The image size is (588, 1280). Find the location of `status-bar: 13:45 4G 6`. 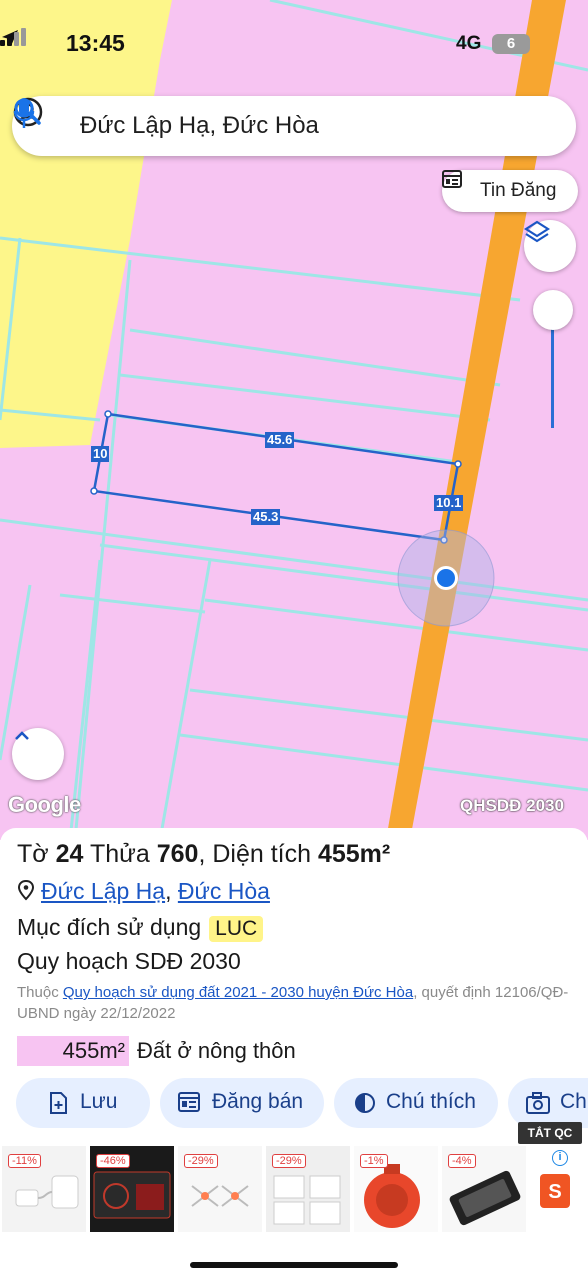

status-bar: 13:45 4G 6 is located at coordinates (294, 45).